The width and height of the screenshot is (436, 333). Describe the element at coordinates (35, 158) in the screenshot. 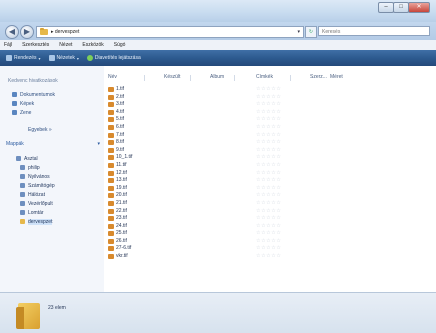

I see `tree-item-desktop: Asztal` at that location.